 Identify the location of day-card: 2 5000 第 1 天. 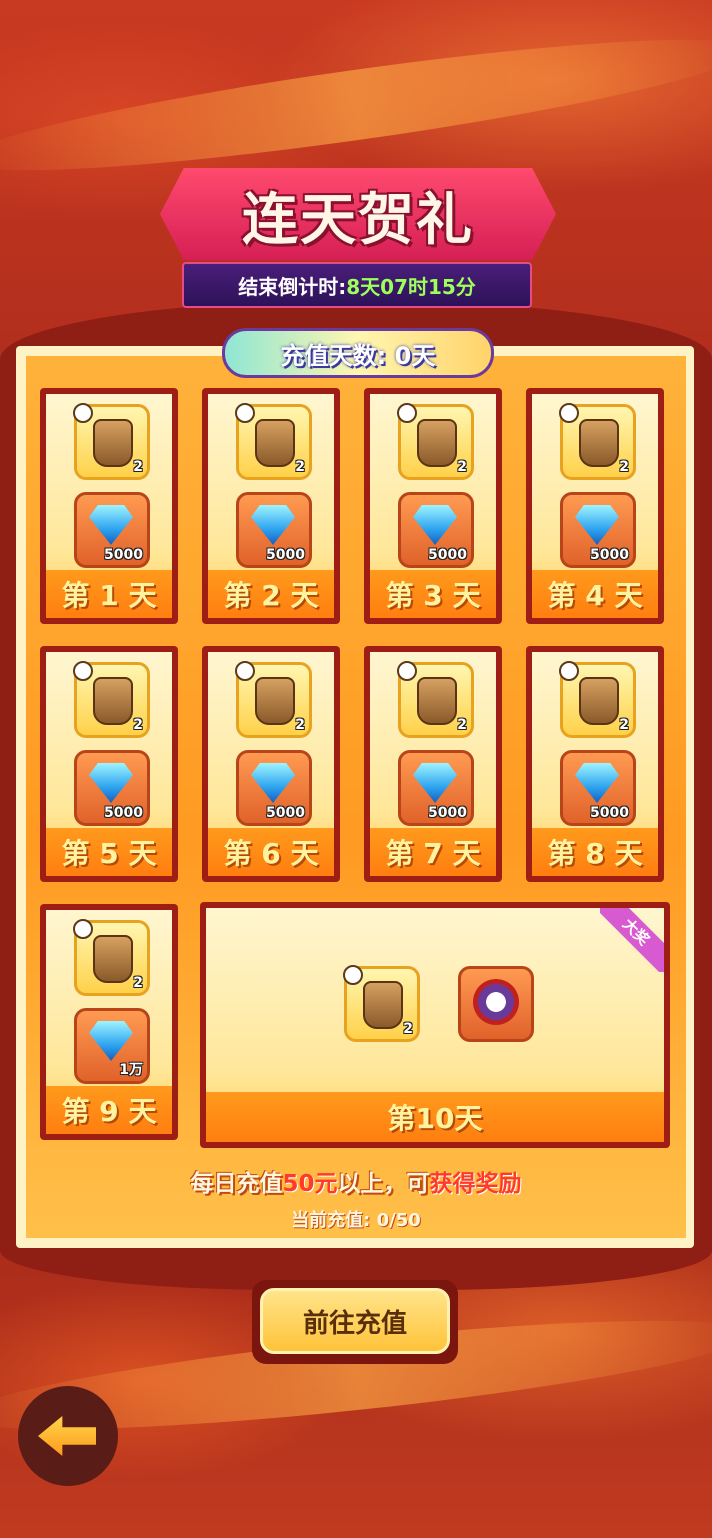
(109, 506).